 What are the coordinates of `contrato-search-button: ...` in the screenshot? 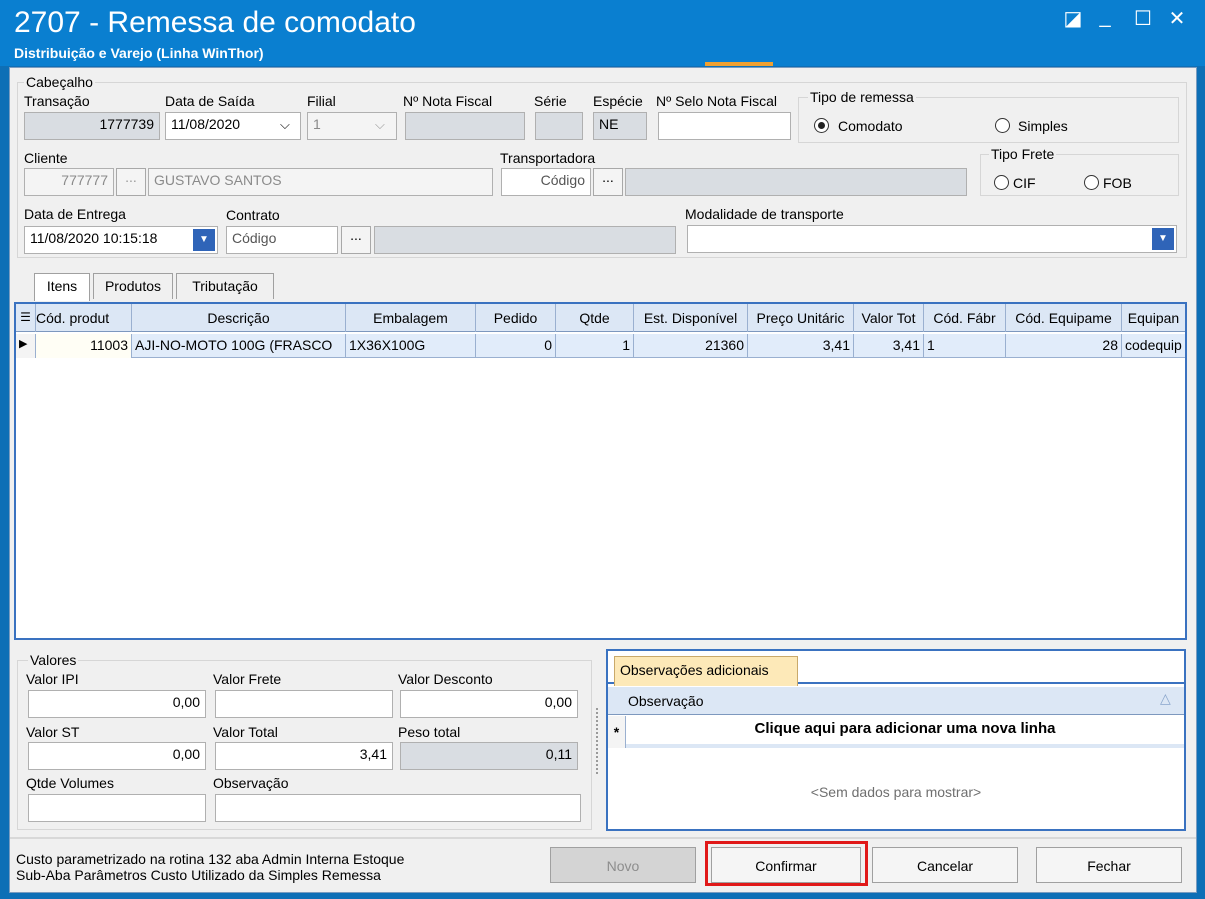 It's located at (356, 240).